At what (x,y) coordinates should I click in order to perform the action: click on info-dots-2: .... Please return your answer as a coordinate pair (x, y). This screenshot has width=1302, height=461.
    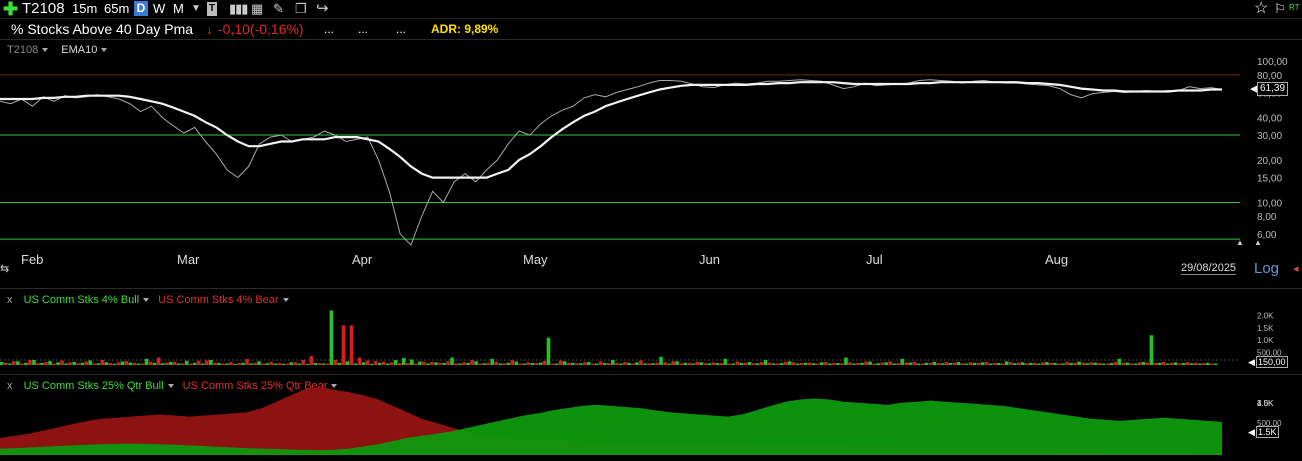
    Looking at the image, I should click on (363, 29).